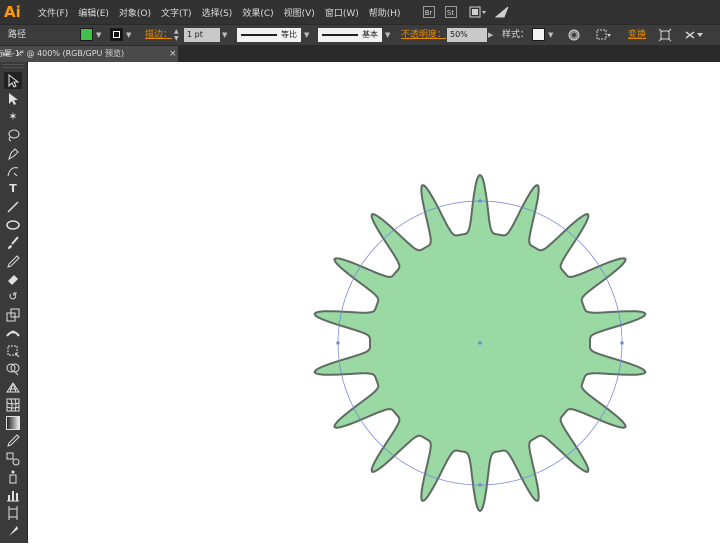 The height and width of the screenshot is (546, 720). I want to click on anchor-top, so click(480, 201).